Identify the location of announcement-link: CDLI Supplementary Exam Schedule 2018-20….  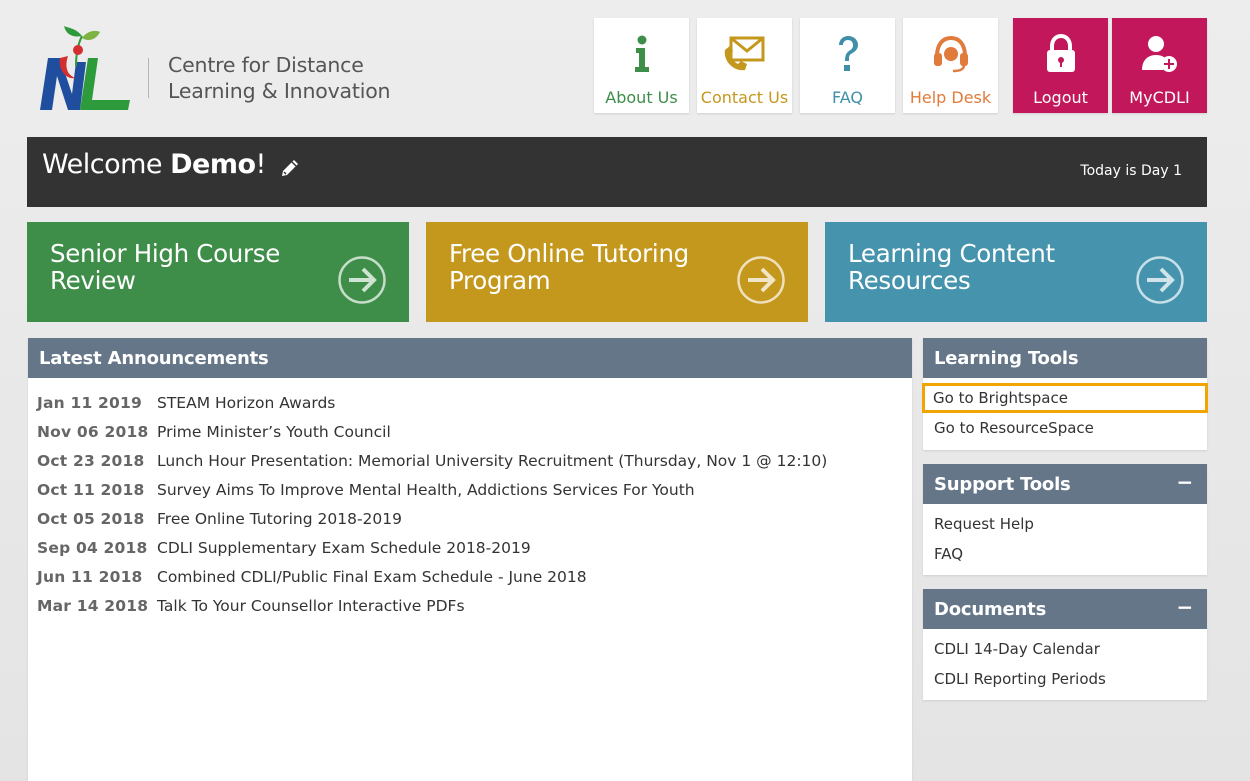
(344, 548).